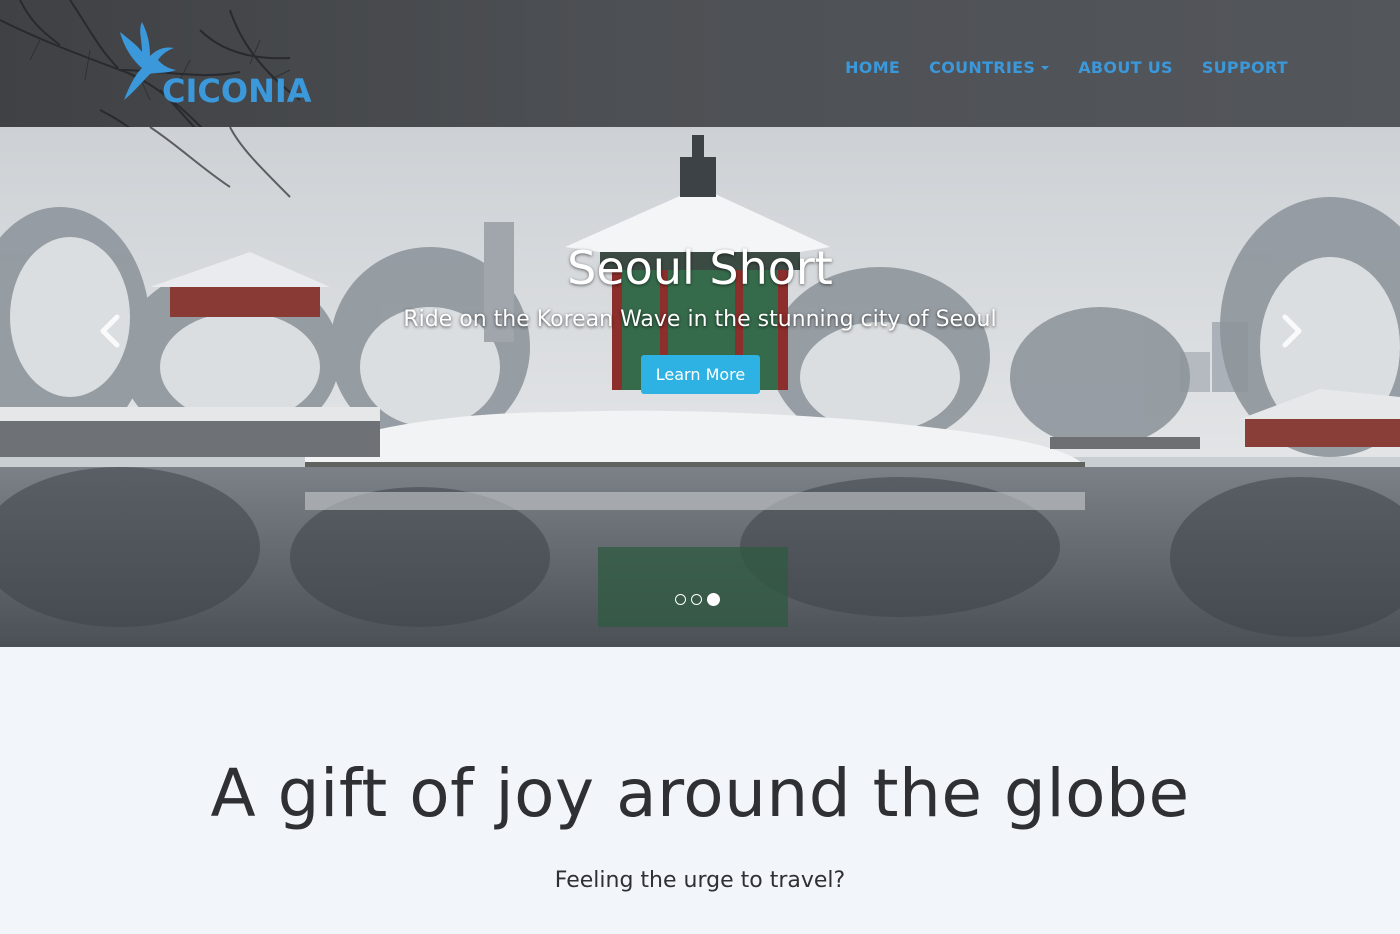 This screenshot has height=934, width=1400. Describe the element at coordinates (700, 793) in the screenshot. I see `section-headline: A gift of joy around the globe` at that location.